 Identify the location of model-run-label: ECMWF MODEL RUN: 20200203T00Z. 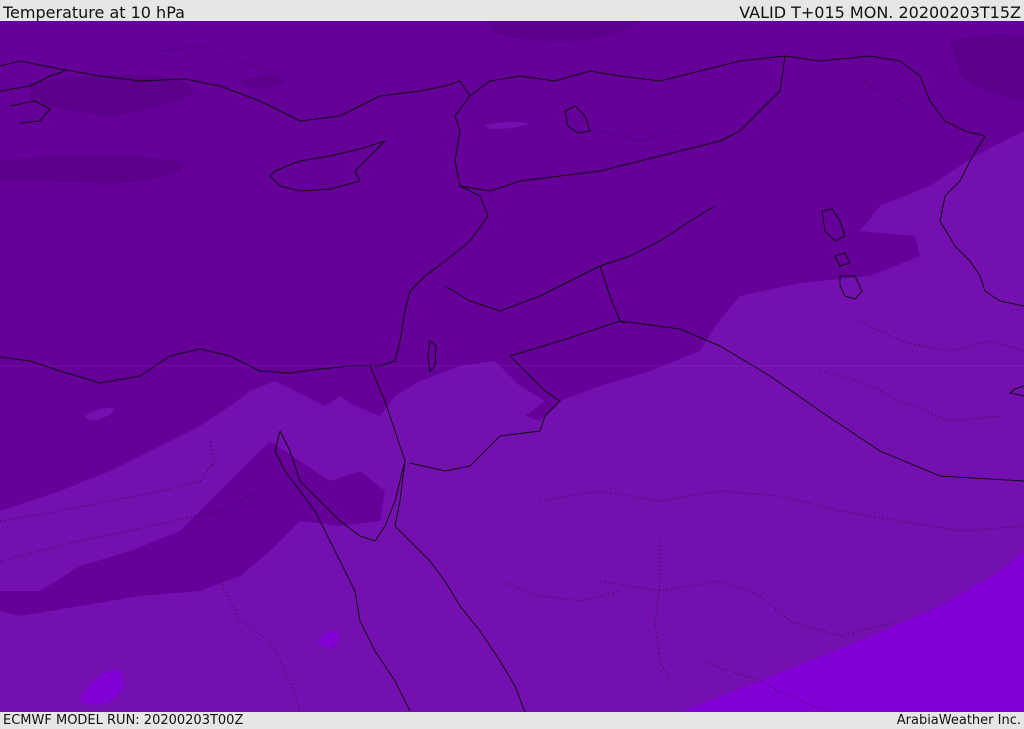
(123, 720).